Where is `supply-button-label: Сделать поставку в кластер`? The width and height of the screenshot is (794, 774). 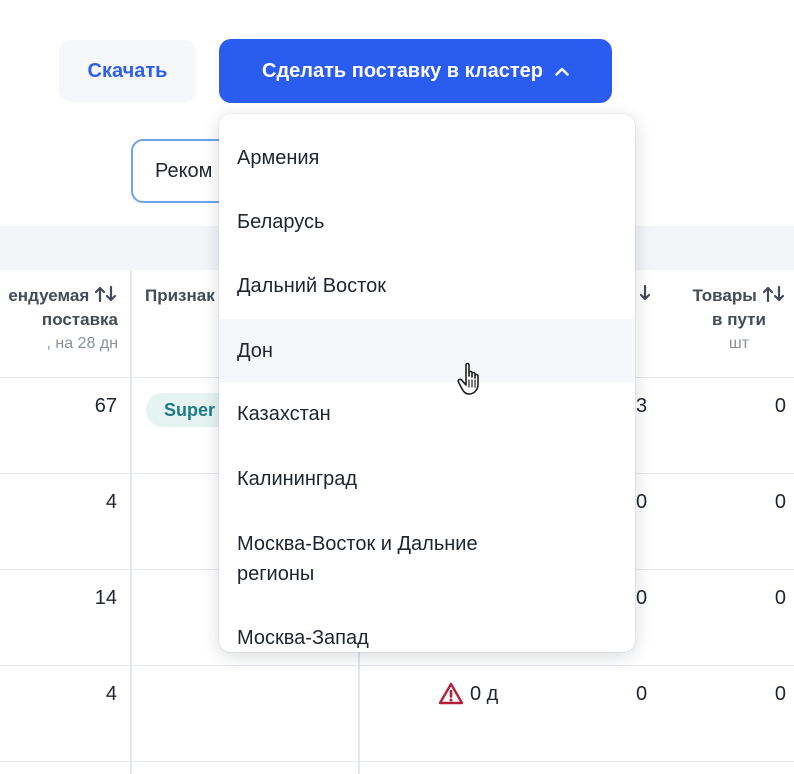 supply-button-label: Сделать поставку в кластер is located at coordinates (402, 70).